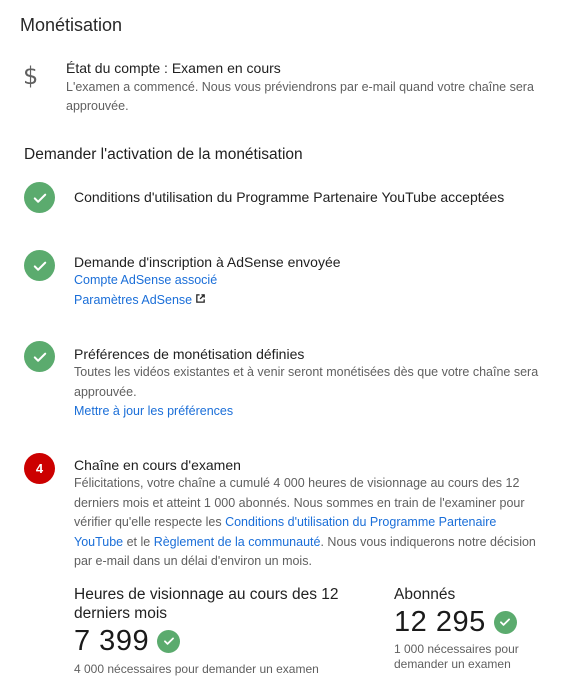 This screenshot has height=692, width=565. What do you see at coordinates (71, 25) in the screenshot?
I see `page-title: Monétisation` at bounding box center [71, 25].